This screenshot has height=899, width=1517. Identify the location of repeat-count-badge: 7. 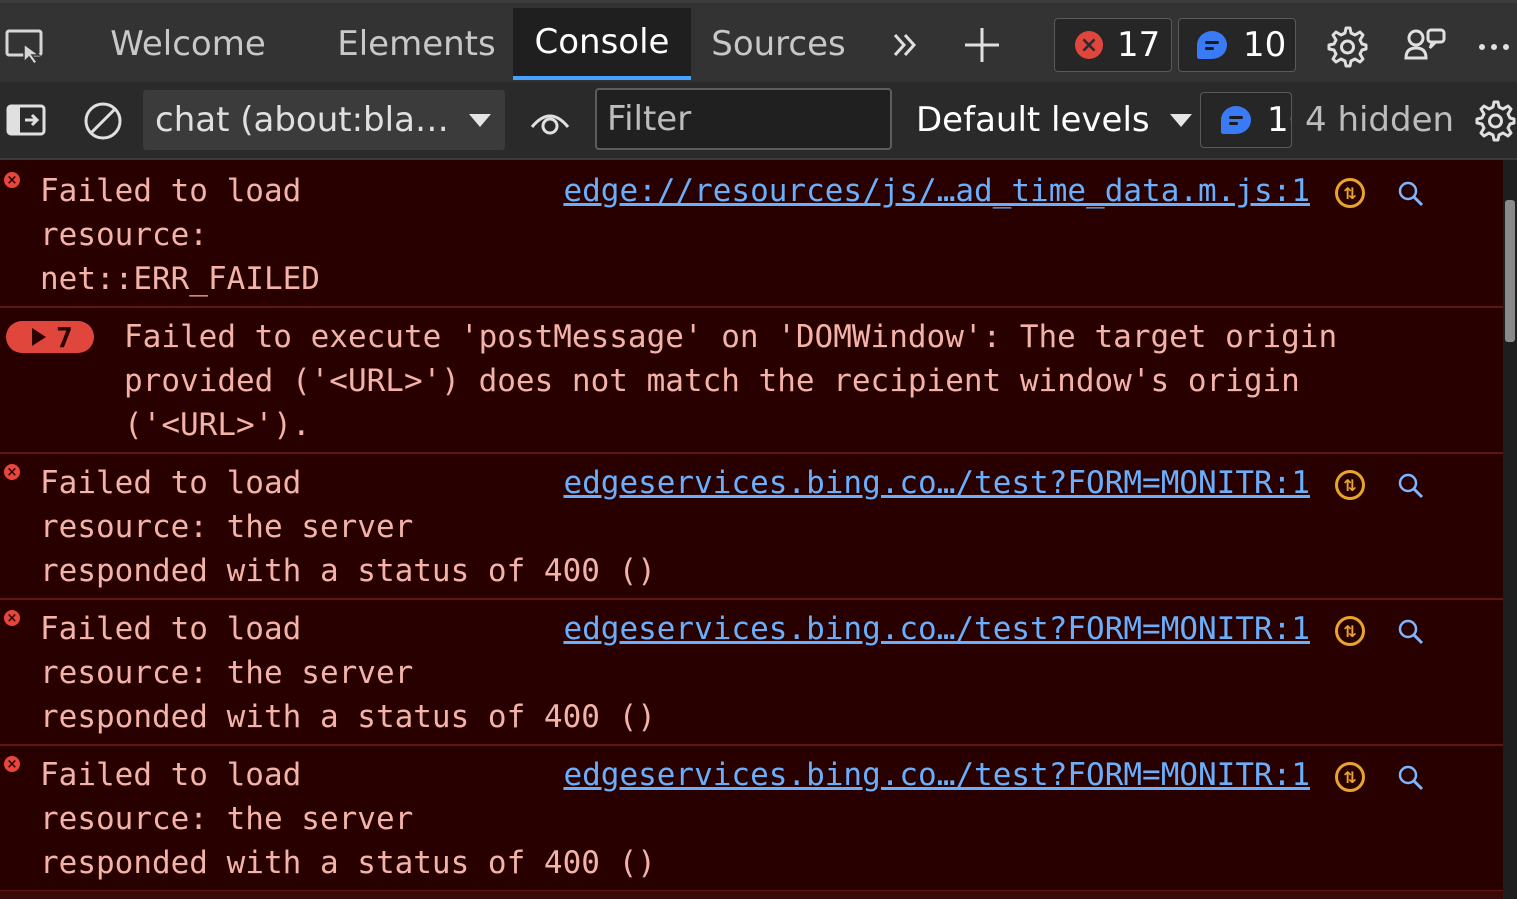
(50, 337).